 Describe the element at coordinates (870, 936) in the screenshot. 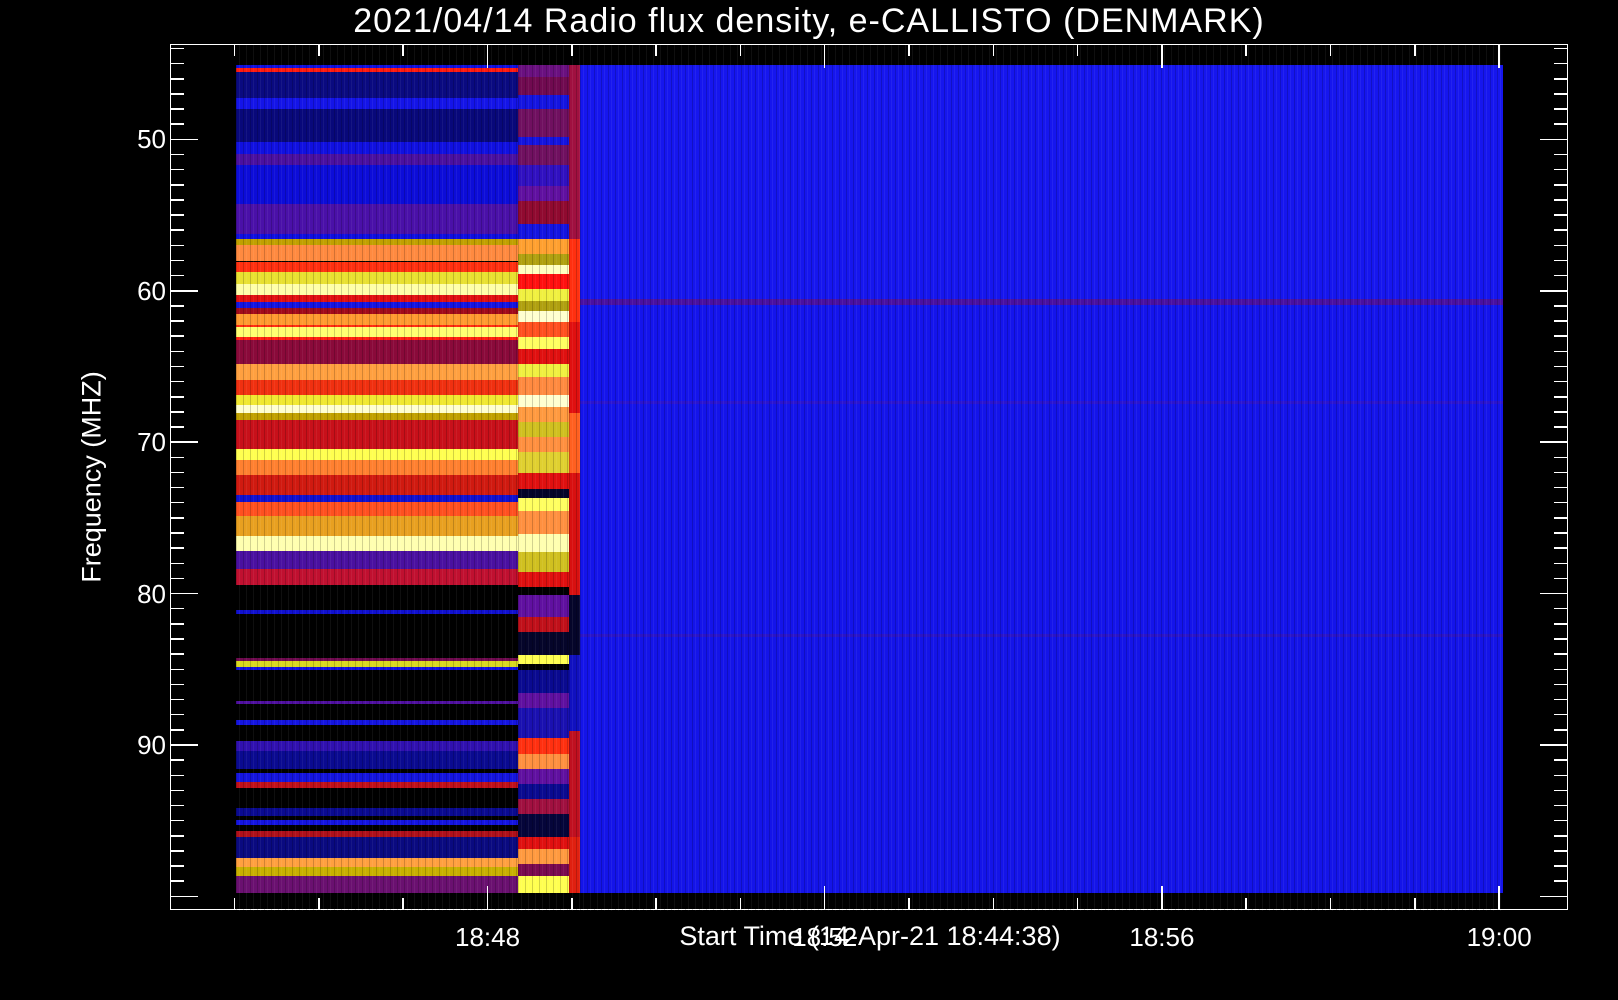

I see `x-axis-label: Start Time (14-Apr-21 18:44:38)` at that location.